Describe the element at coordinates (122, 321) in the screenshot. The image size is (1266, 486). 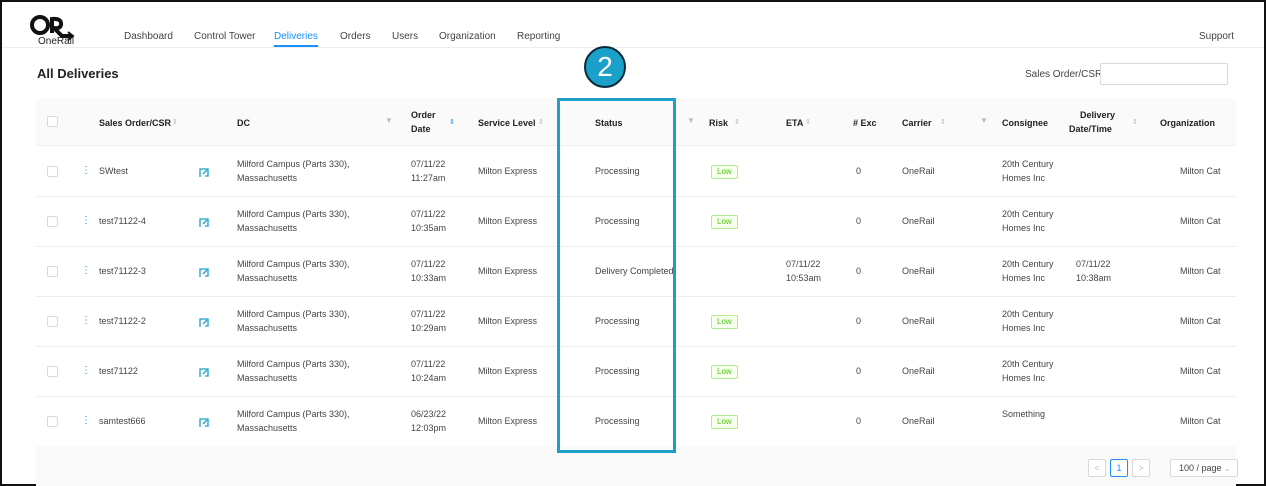
I see `sales-order-cell: test71122-2` at that location.